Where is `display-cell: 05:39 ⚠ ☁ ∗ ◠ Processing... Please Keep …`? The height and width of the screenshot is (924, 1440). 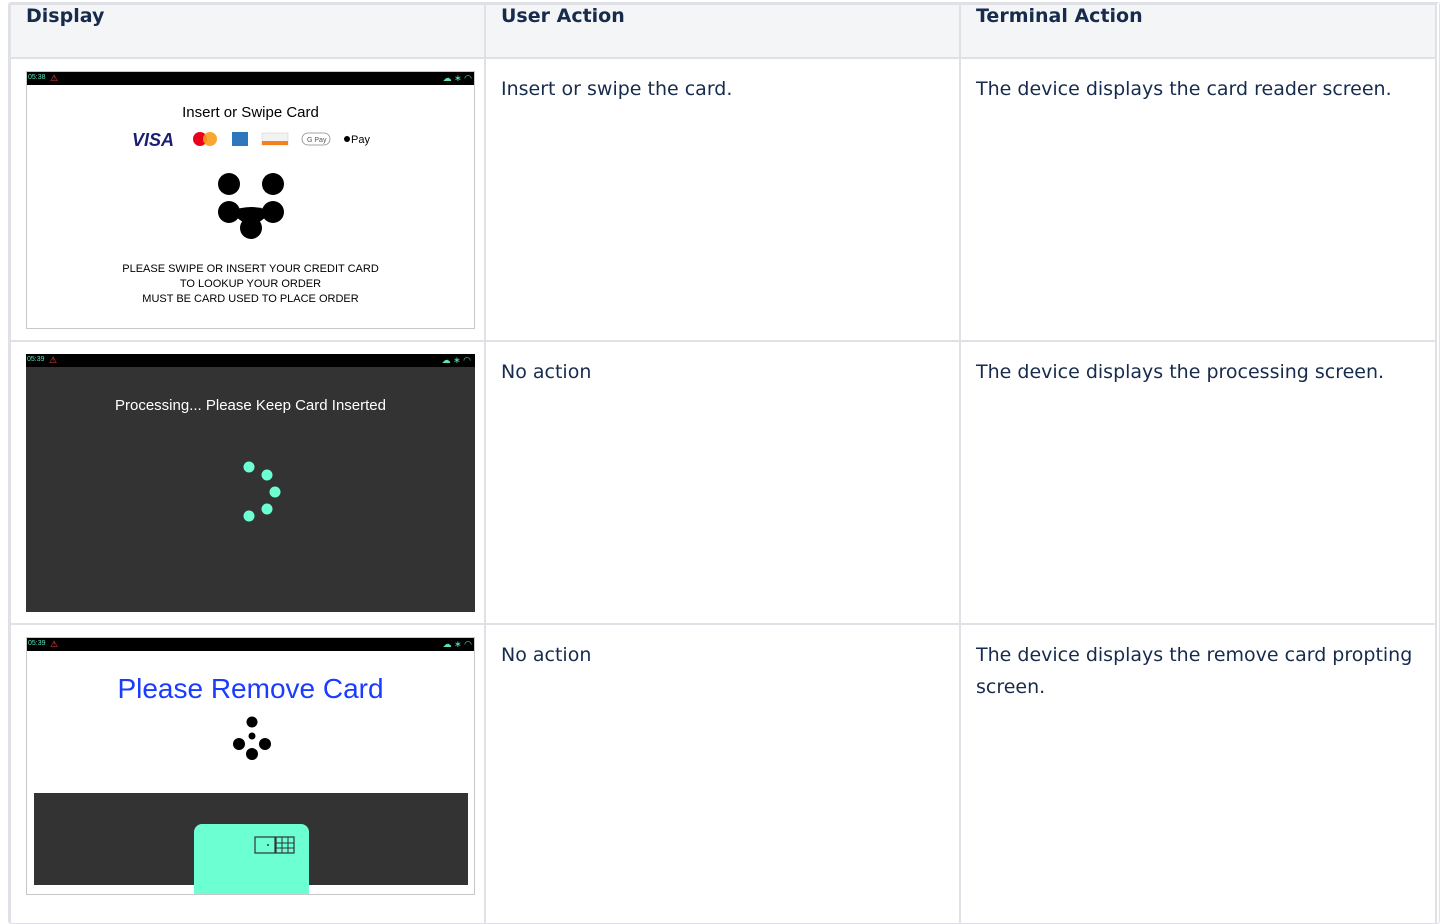
display-cell: 05:39 ⚠ ☁ ∗ ◠ Processing... Please Keep … is located at coordinates (247, 482).